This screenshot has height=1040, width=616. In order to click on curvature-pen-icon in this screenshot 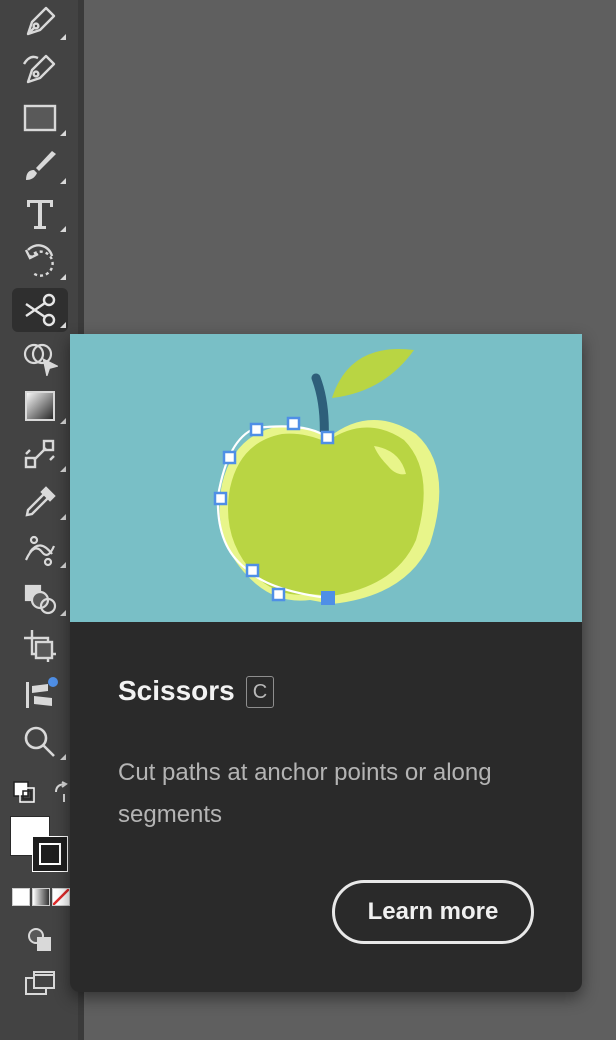, I will do `click(39, 69)`.